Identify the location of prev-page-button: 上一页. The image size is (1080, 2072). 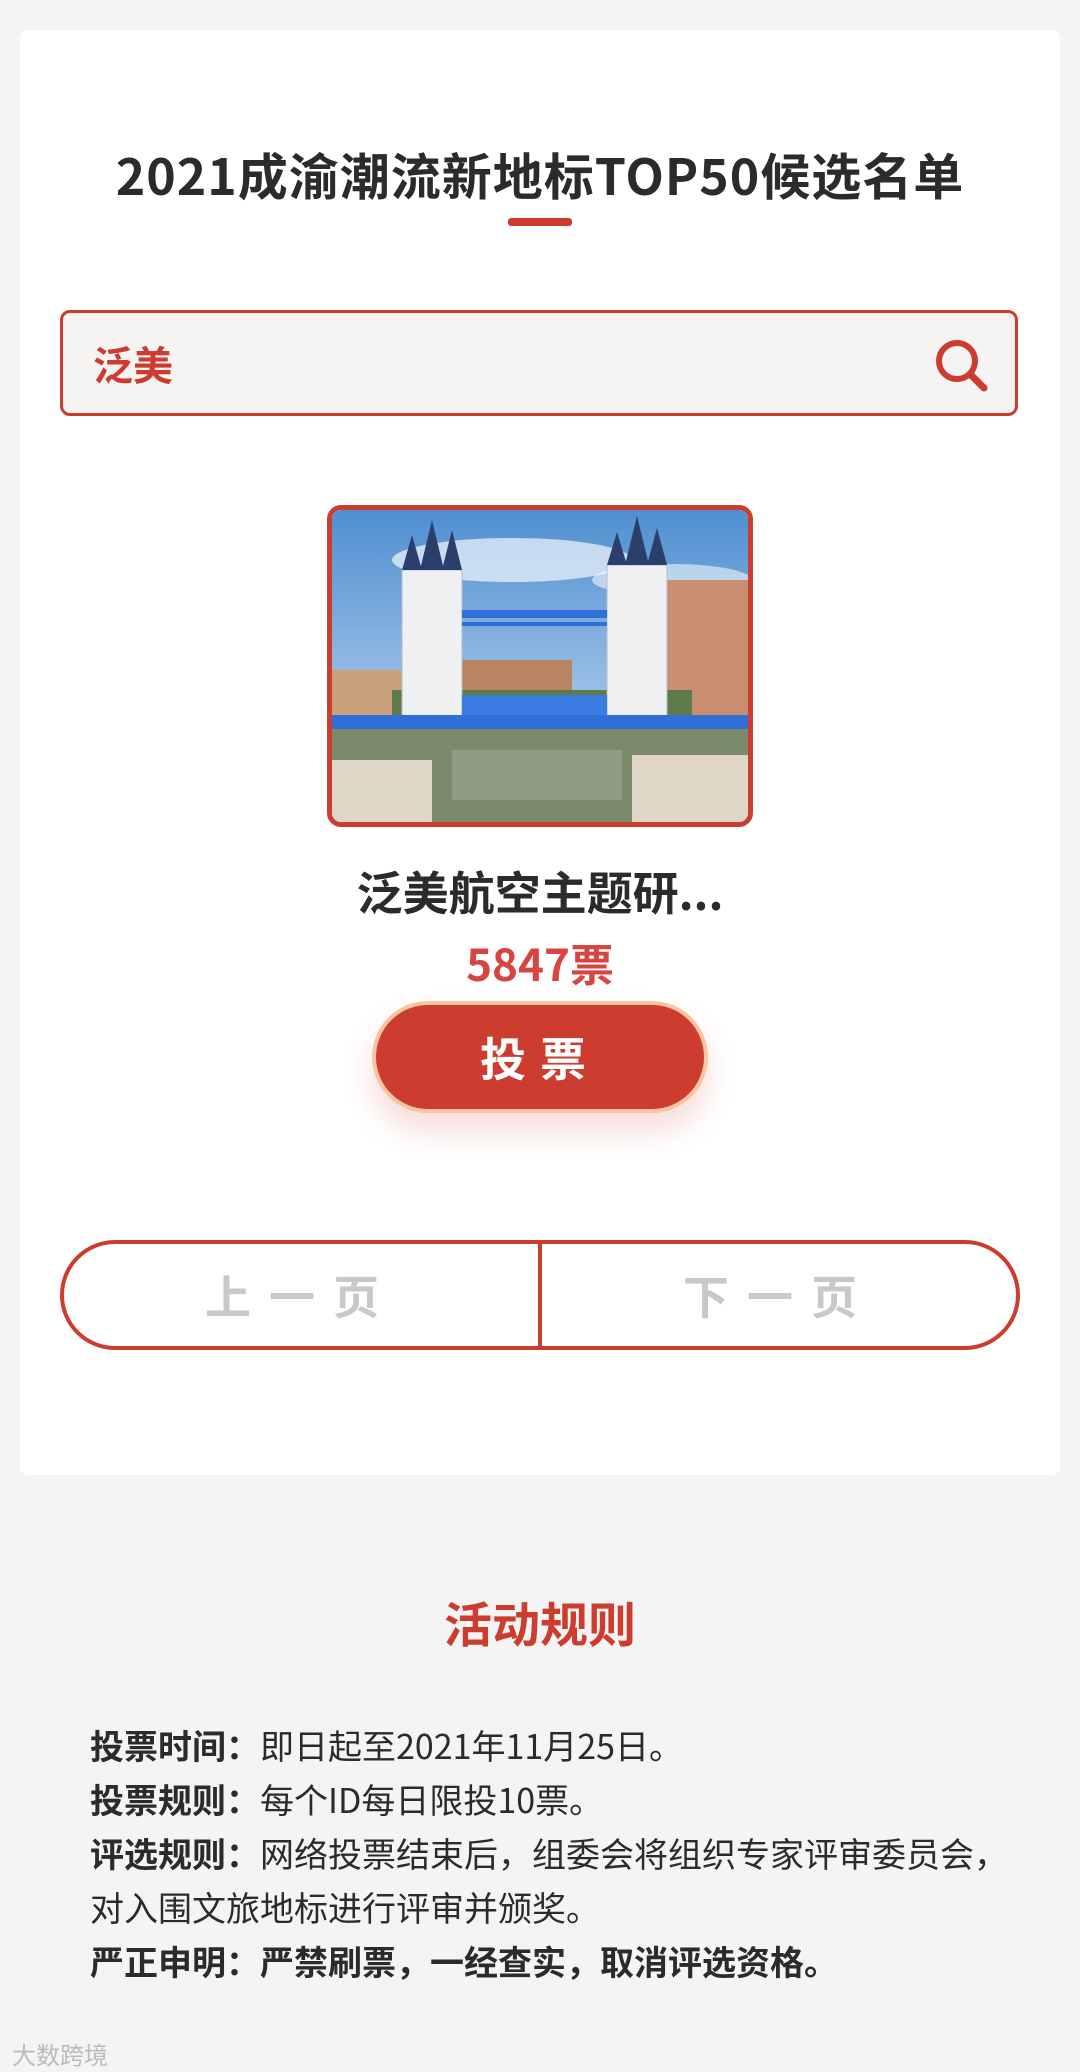
(301, 1295).